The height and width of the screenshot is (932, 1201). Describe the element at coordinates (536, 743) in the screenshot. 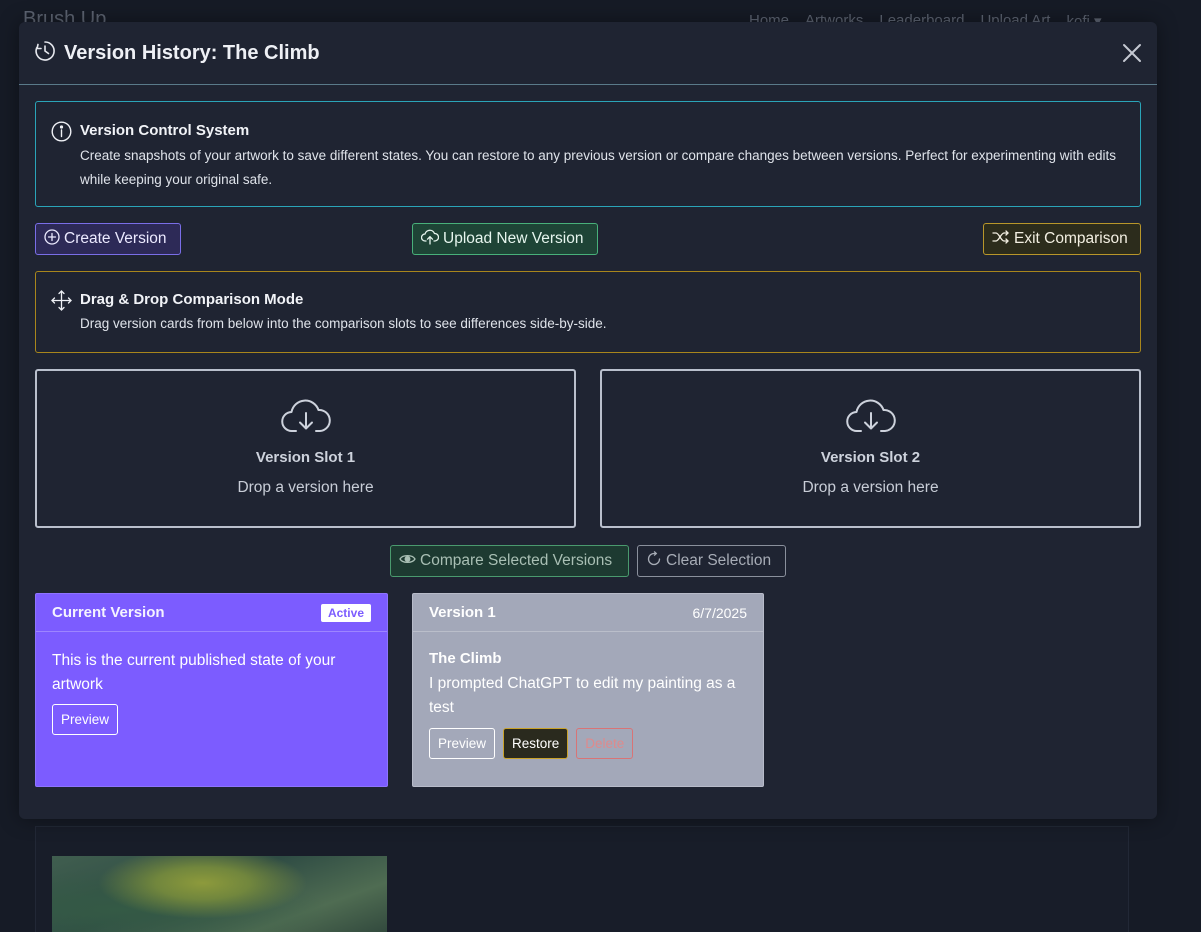

I see `restore-button: Restore` at that location.